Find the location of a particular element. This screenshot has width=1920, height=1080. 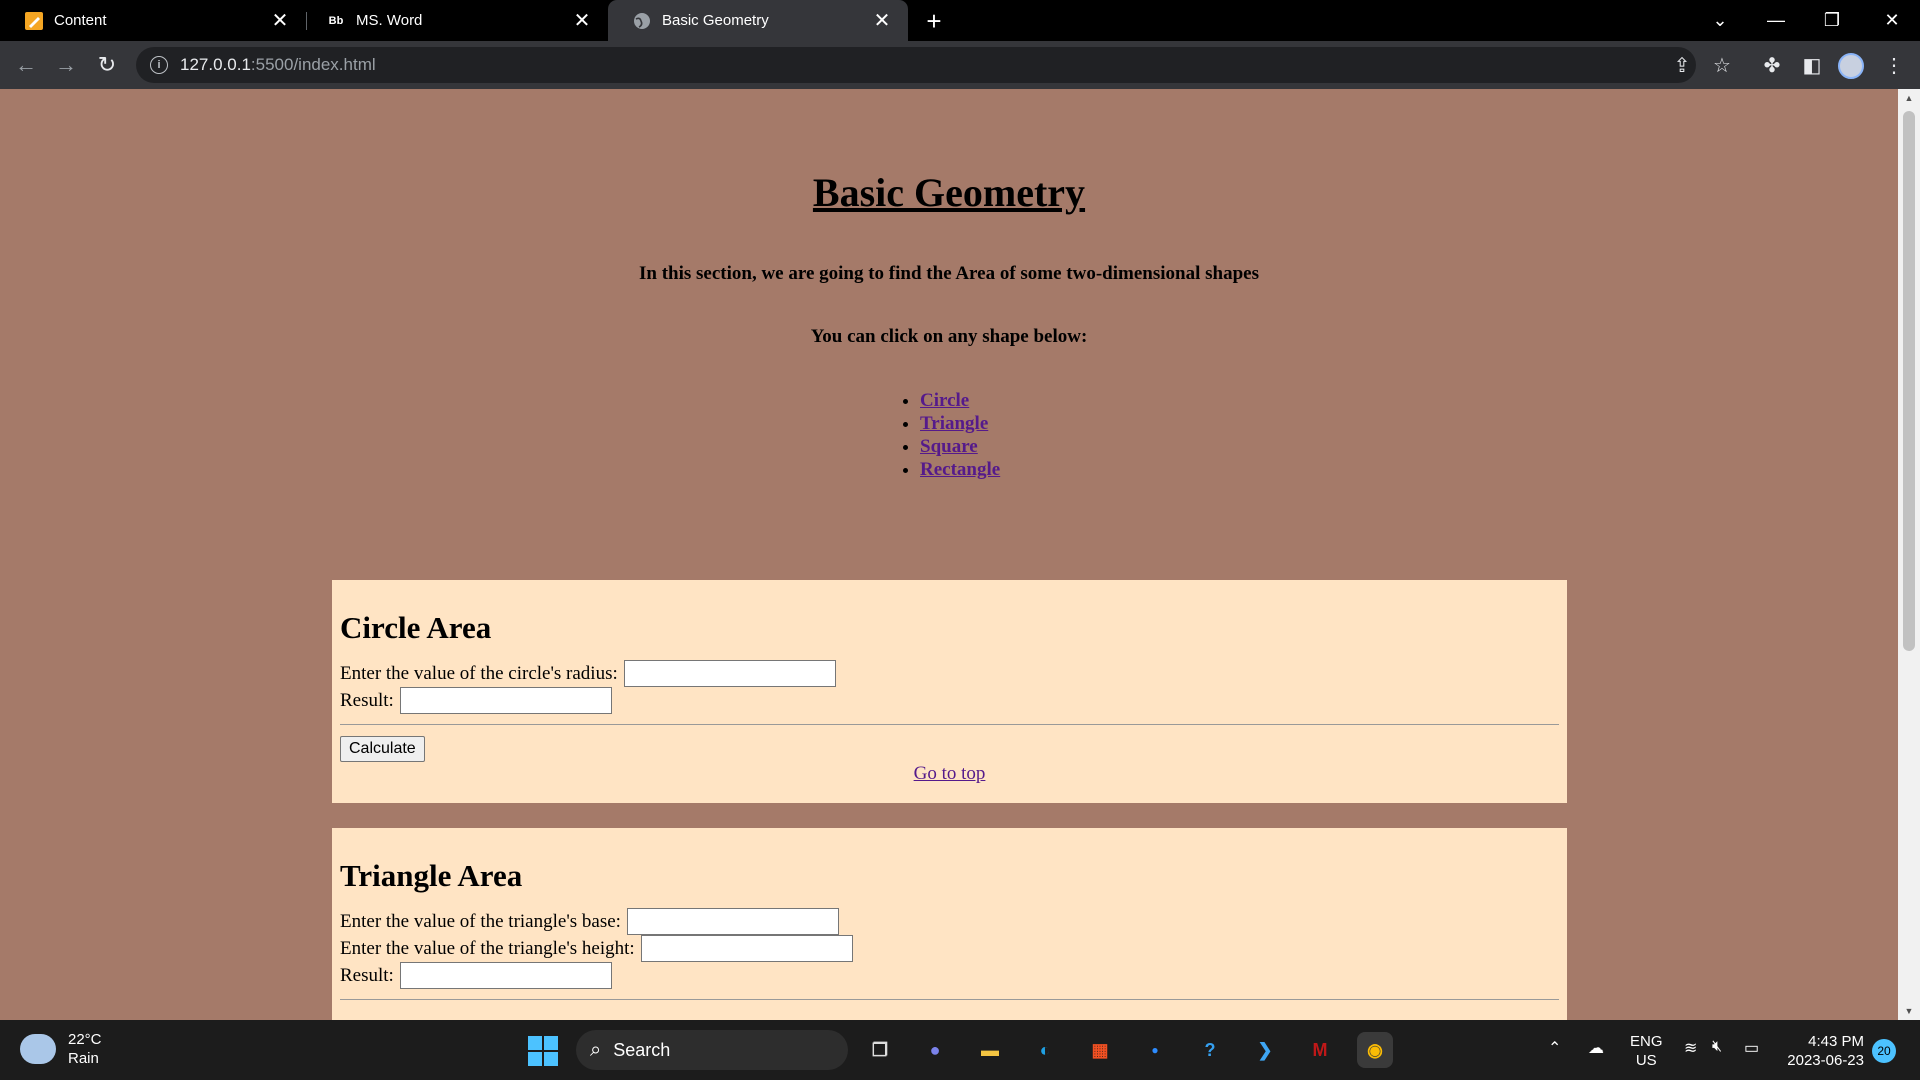

edge-browser-icon: ◐ is located at coordinates (1045, 1050).